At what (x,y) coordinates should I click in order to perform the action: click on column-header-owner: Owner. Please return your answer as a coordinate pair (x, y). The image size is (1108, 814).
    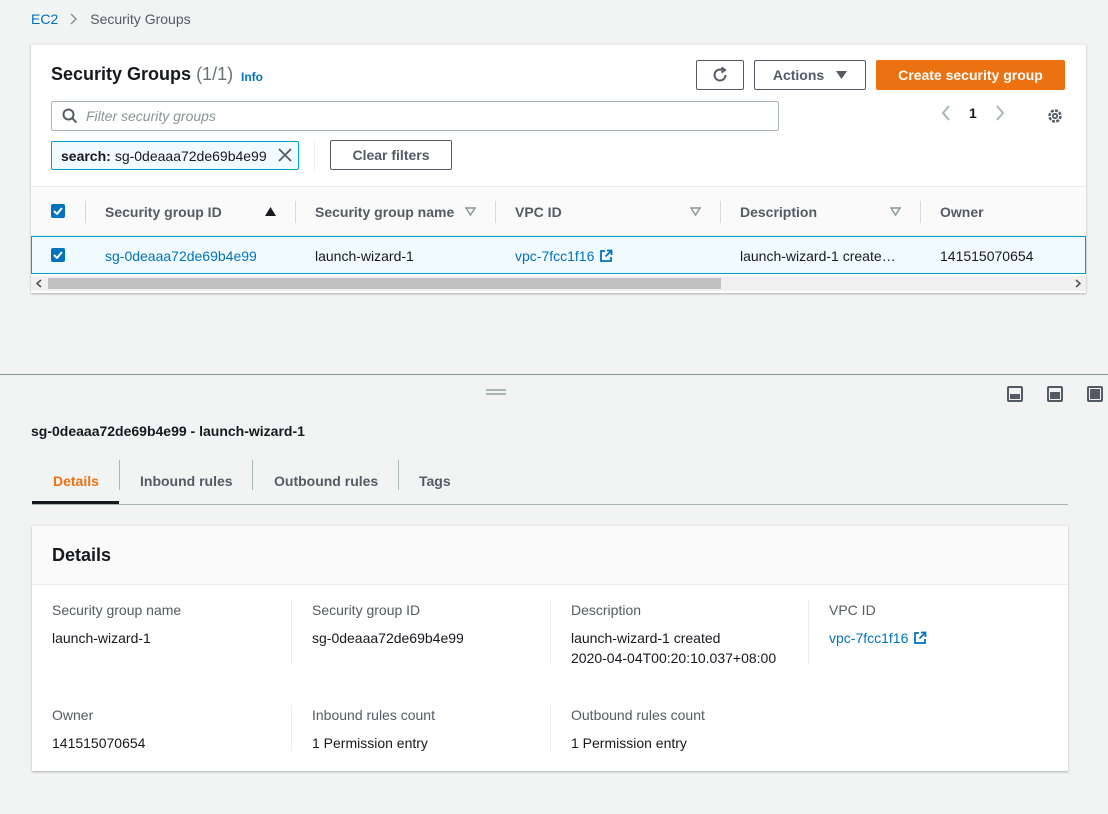
    Looking at the image, I should click on (962, 212).